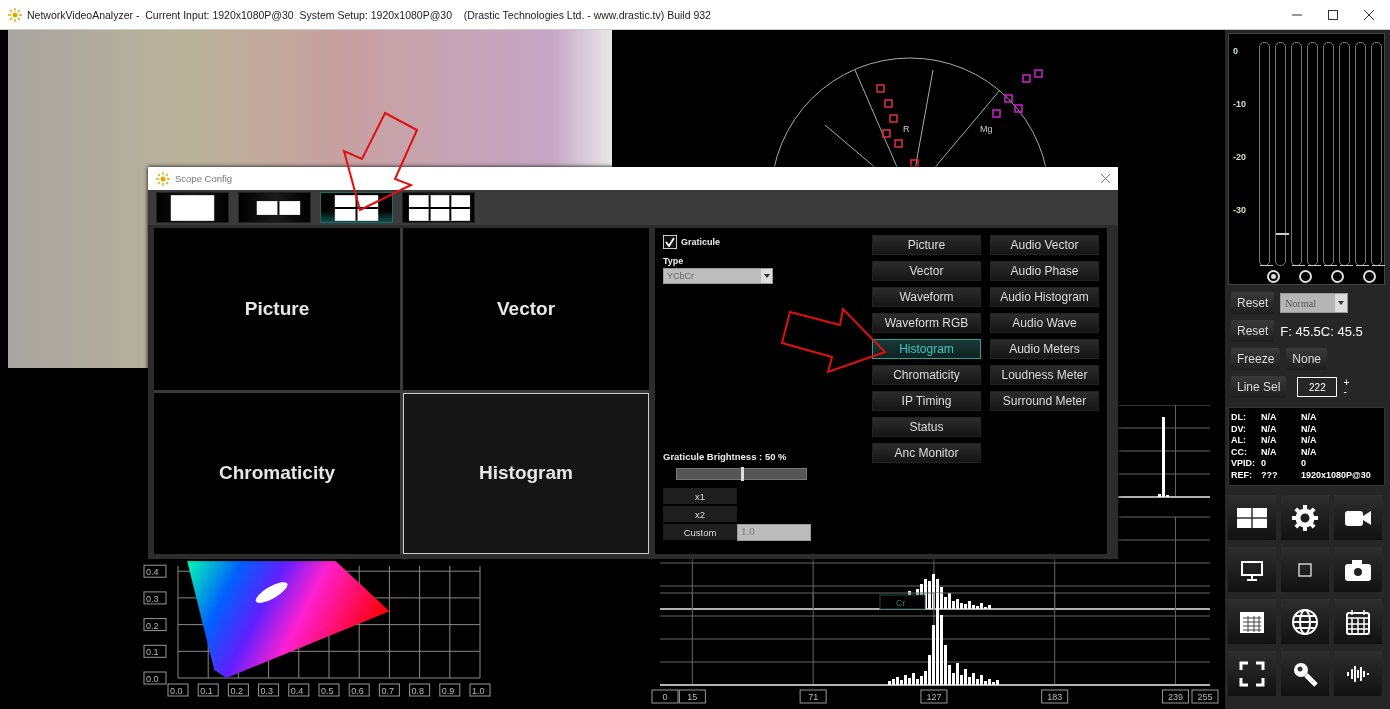  Describe the element at coordinates (277, 309) in the screenshot. I see `scope-pane: Picture` at that location.